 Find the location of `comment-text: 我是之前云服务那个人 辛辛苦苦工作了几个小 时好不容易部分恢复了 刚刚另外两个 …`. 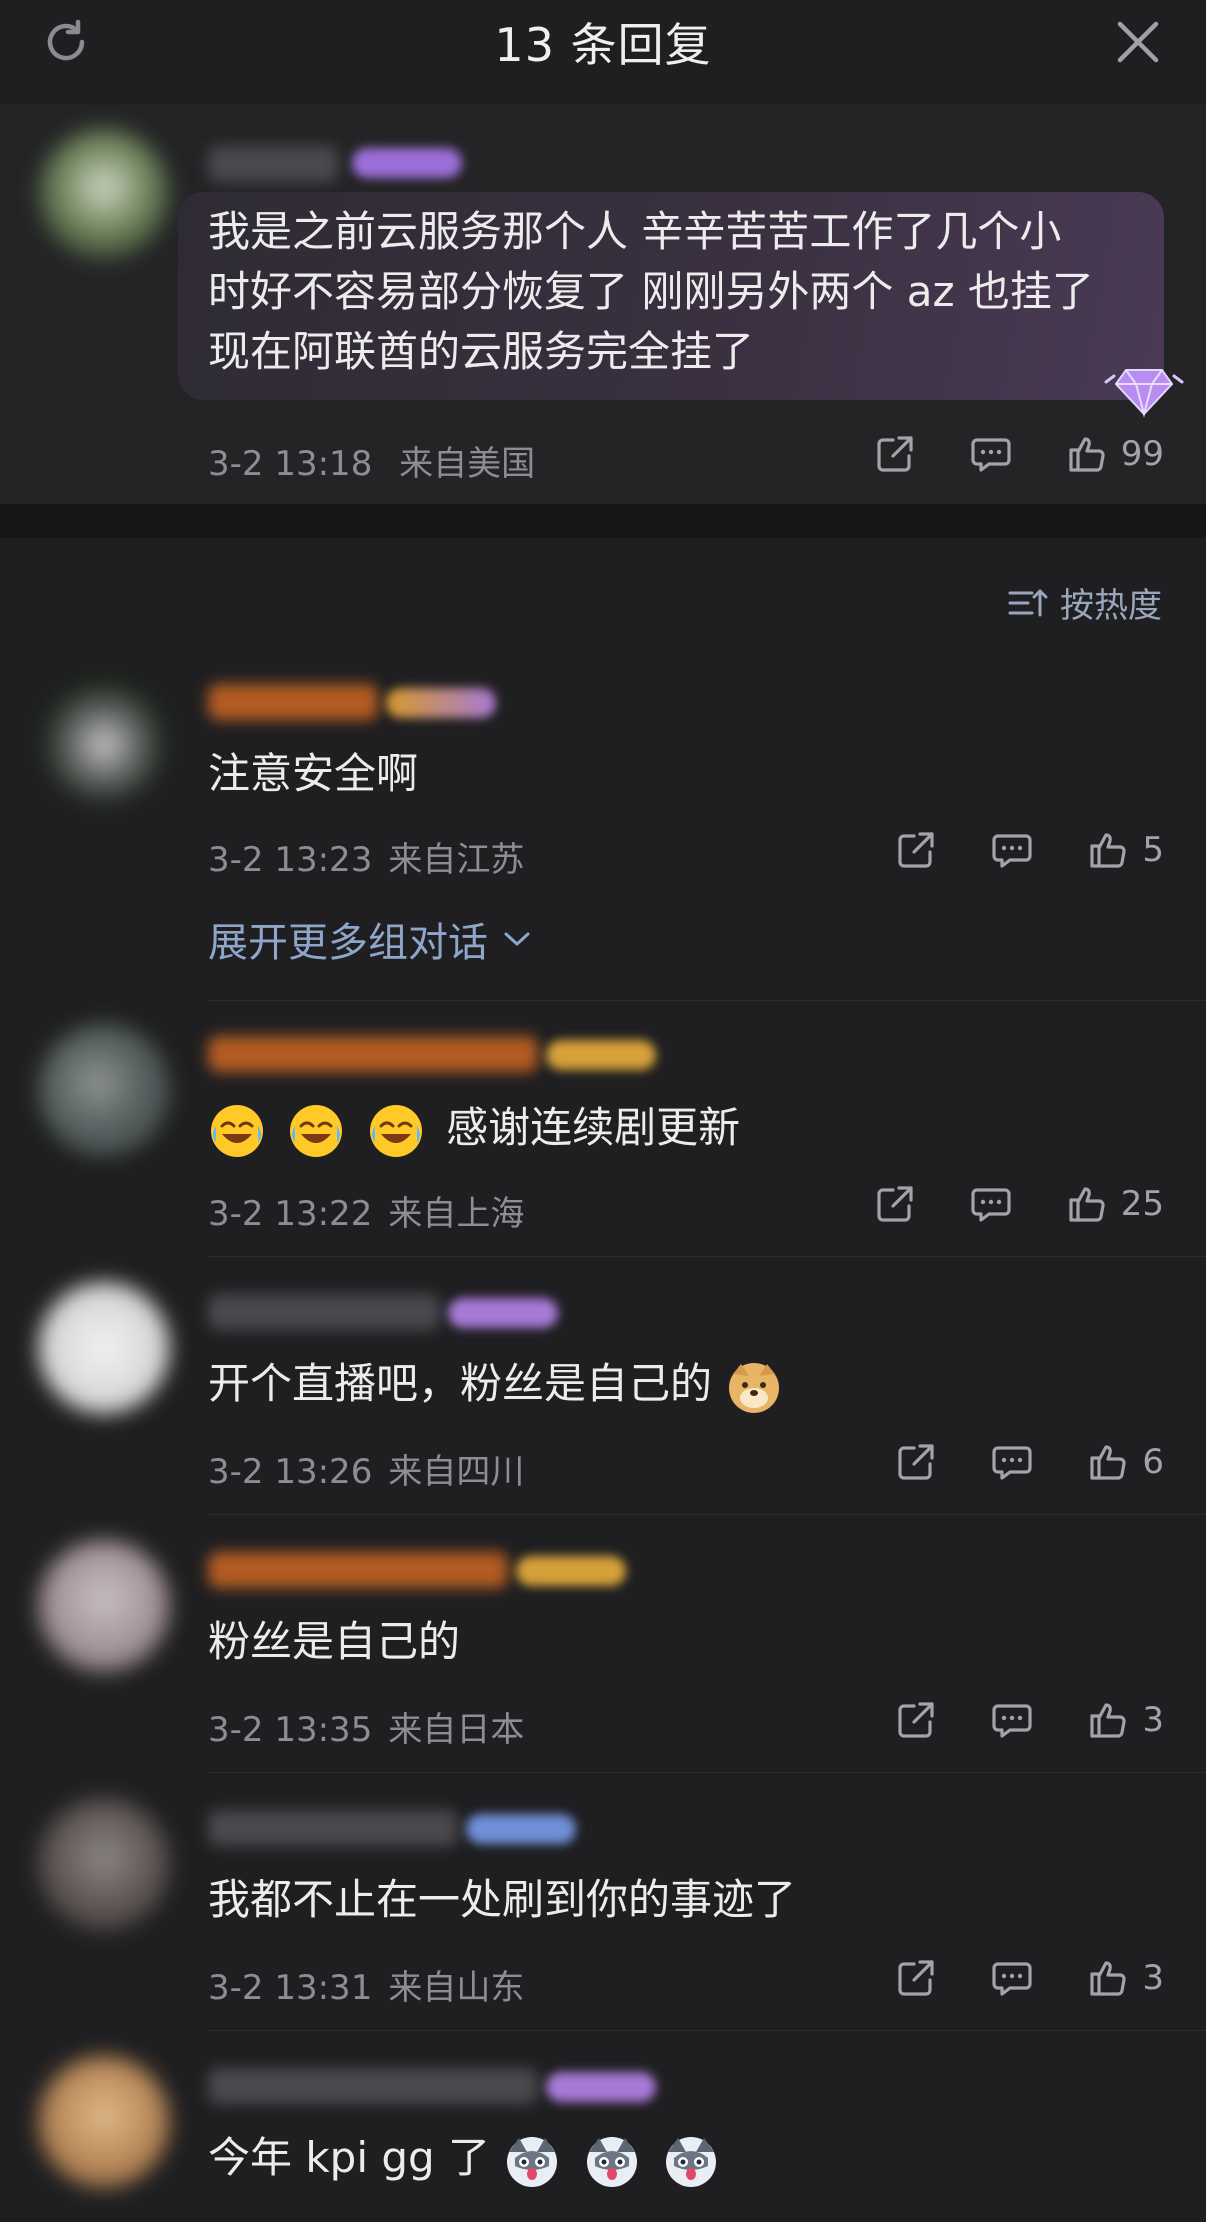

comment-text: 我是之前云服务那个人 辛辛苦苦工作了几个小 时好不容易部分恢复了 刚刚另外两个 … is located at coordinates (651, 292).